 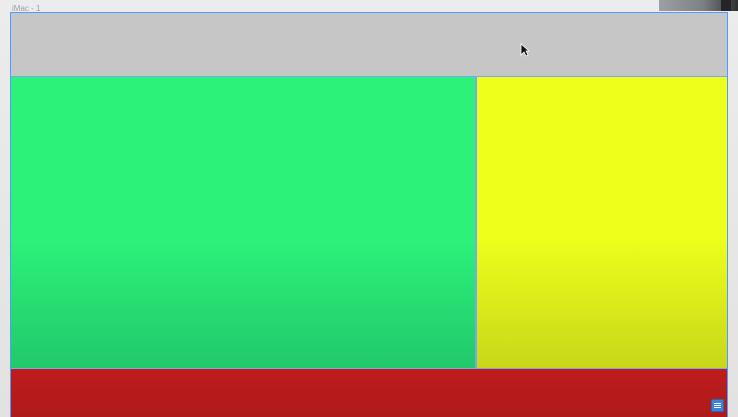 What do you see at coordinates (525, 50) in the screenshot?
I see `cursor-icon` at bounding box center [525, 50].